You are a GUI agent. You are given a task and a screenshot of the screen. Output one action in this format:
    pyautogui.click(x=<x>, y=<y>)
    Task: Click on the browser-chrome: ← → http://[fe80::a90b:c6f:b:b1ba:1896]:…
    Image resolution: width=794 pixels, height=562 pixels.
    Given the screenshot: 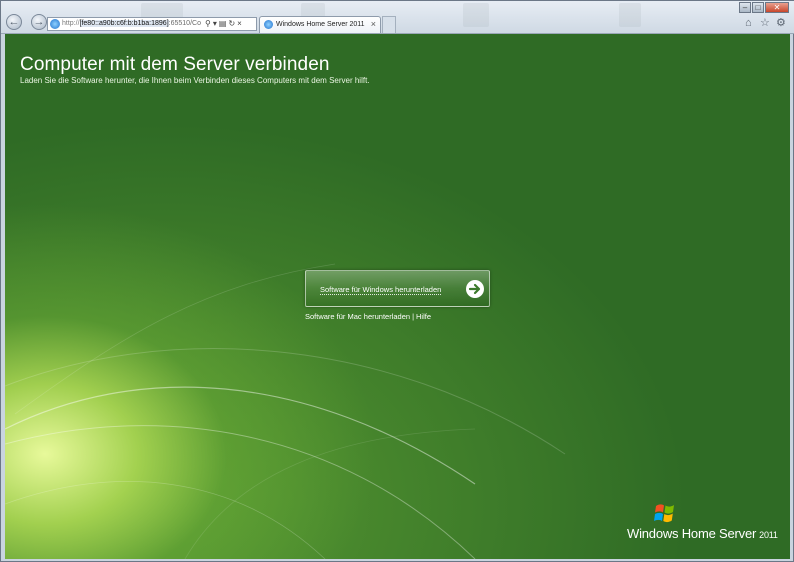 What is the action you would take?
    pyautogui.click(x=397, y=17)
    